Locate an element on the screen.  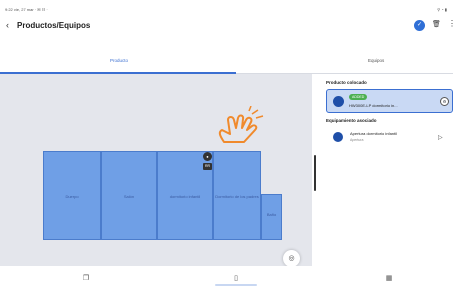
room-duerpo: Duerpo is located at coordinates (72, 195).